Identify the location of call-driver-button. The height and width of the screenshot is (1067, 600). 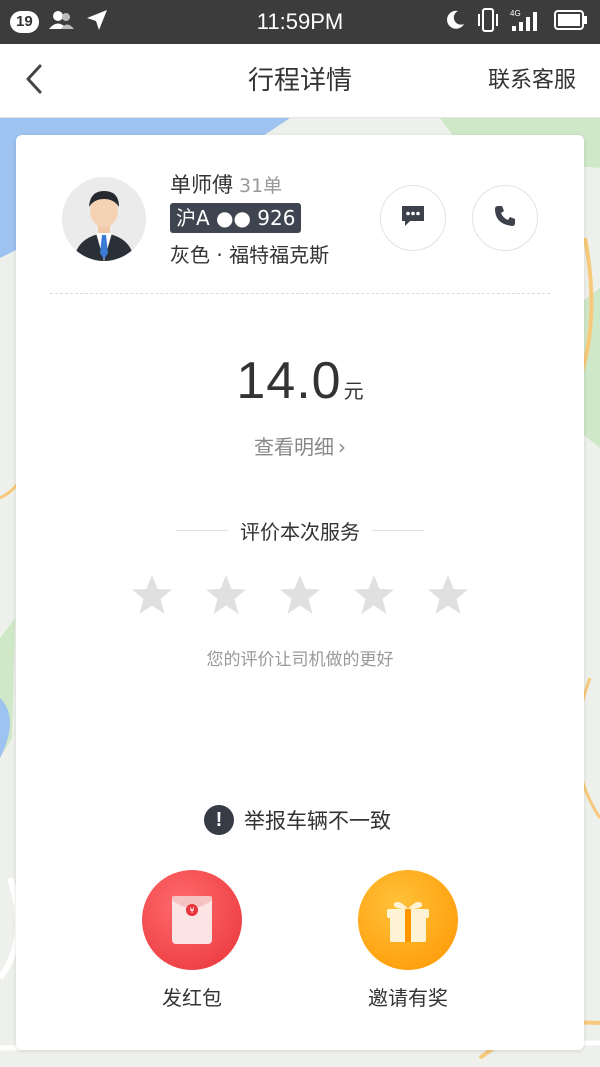
(505, 218).